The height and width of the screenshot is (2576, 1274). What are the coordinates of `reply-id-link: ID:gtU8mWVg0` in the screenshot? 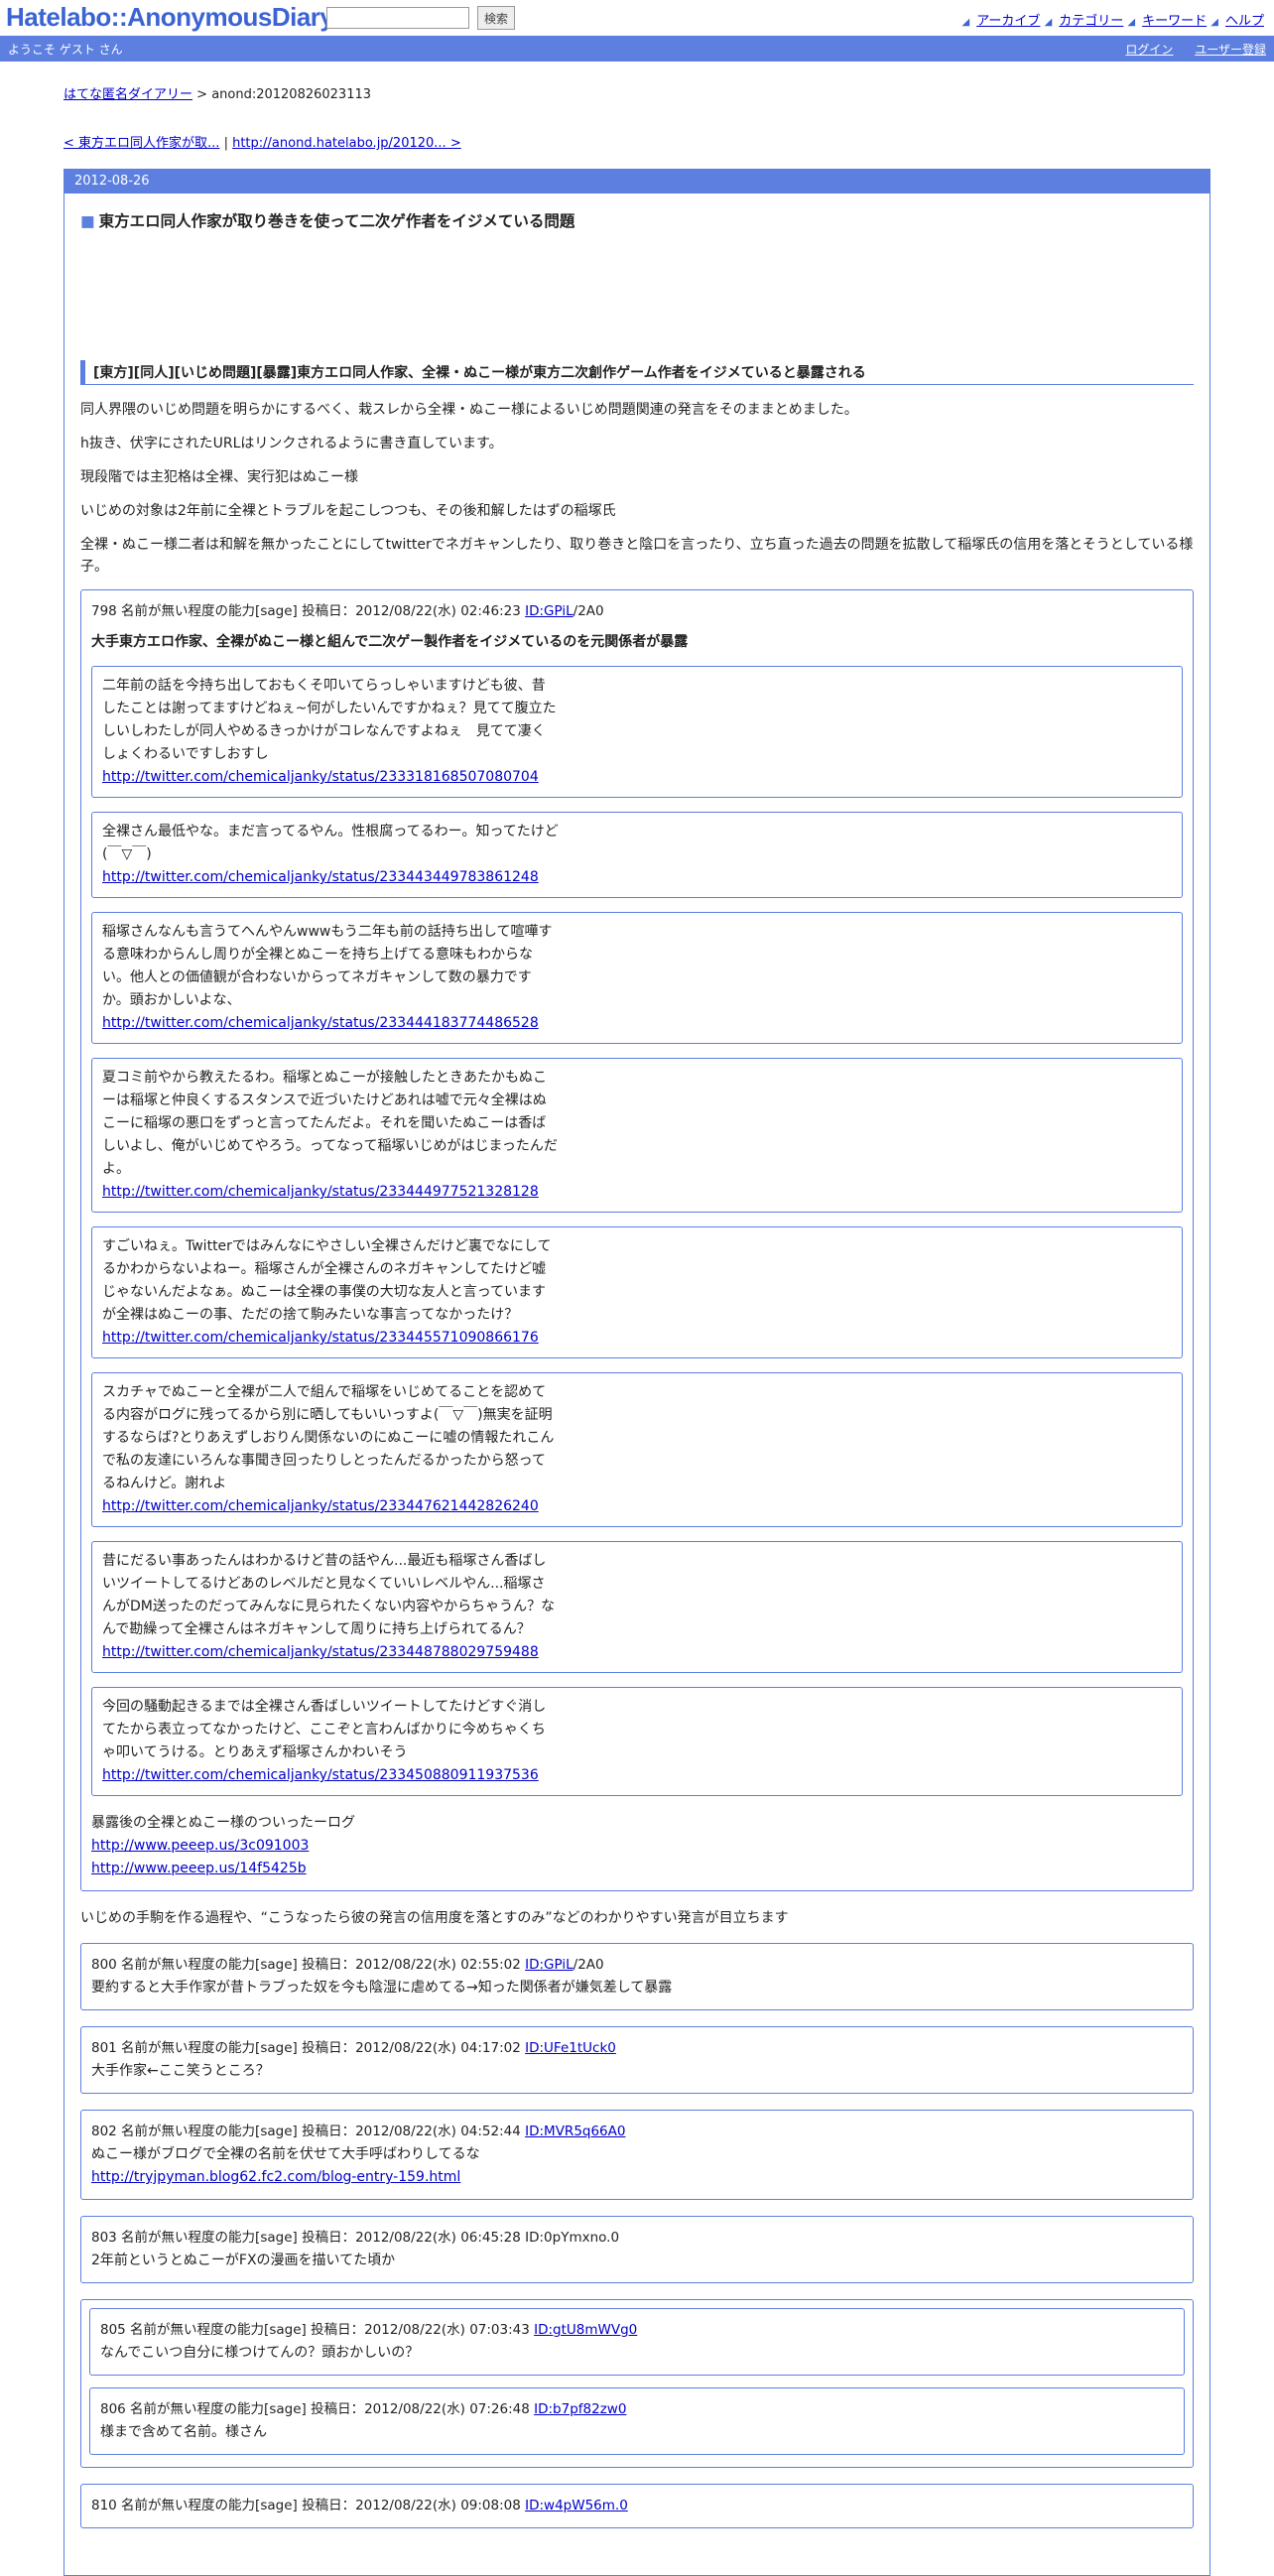 It's located at (585, 2330).